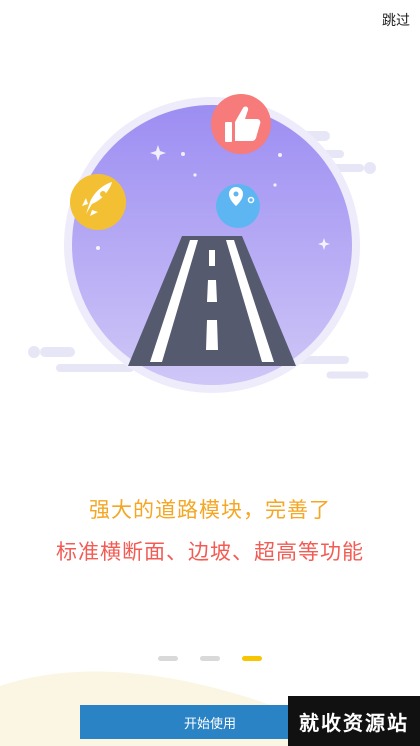 This screenshot has width=420, height=746. Describe the element at coordinates (252, 658) in the screenshot. I see `page-dot-3-active` at that location.